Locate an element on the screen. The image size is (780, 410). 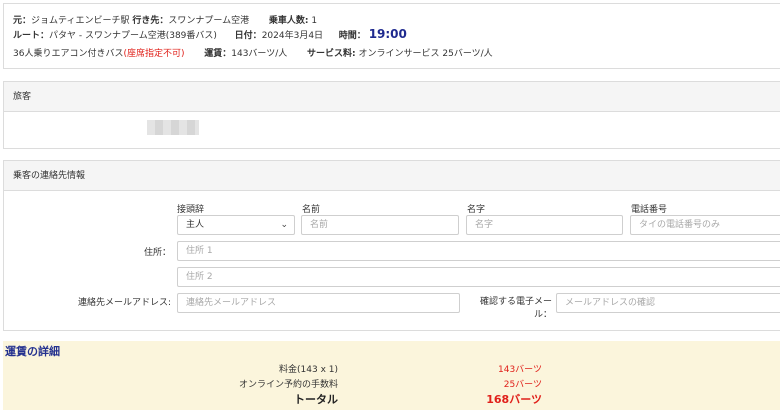
route-value: パタヤ - スワンナプーム空港(389番バス) is located at coordinates (133, 36).